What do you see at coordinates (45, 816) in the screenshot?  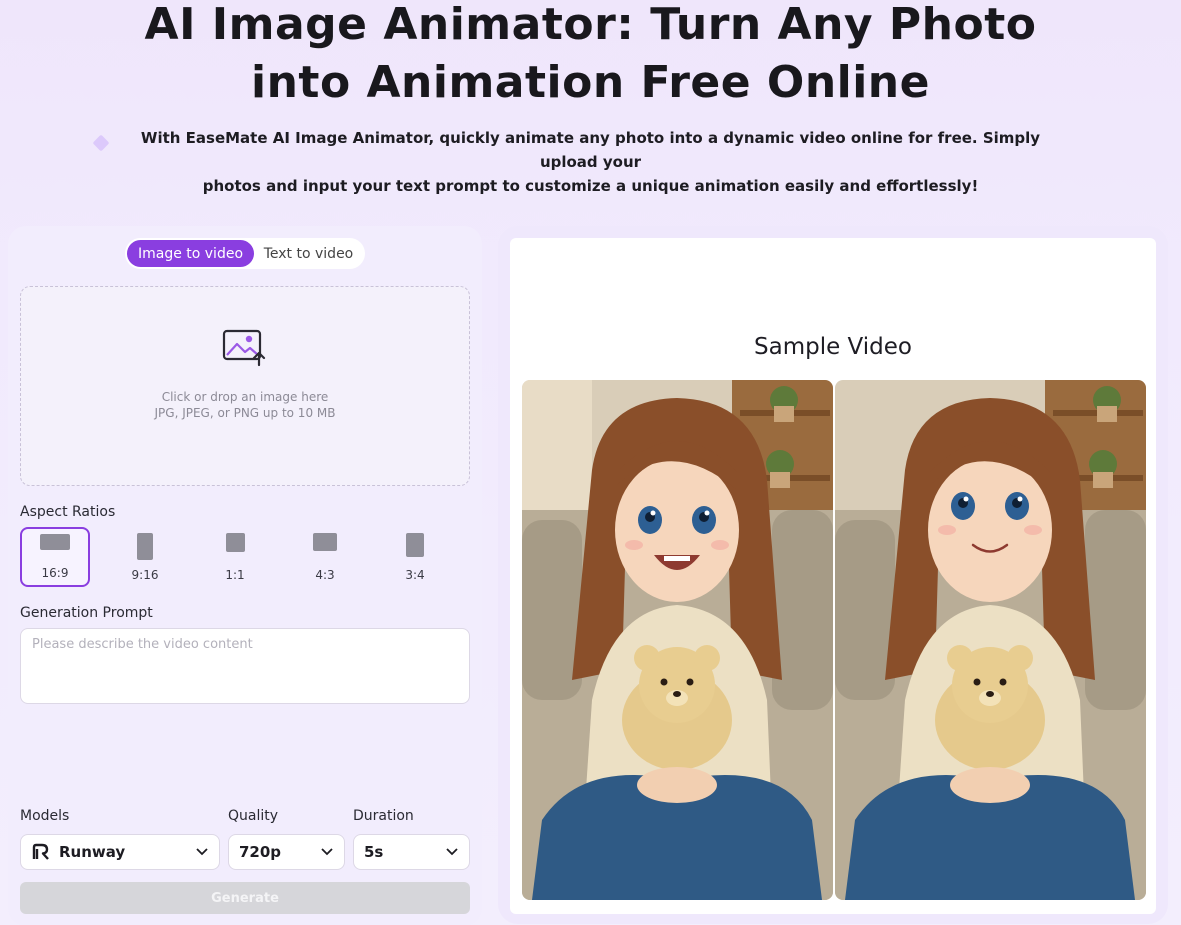 I see `models-label: Models` at bounding box center [45, 816].